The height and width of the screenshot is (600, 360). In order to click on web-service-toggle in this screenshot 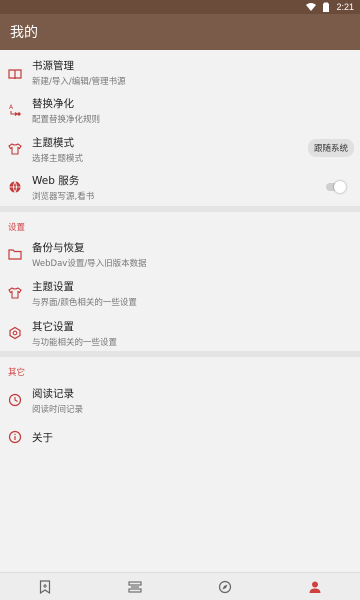, I will do `click(336, 187)`.